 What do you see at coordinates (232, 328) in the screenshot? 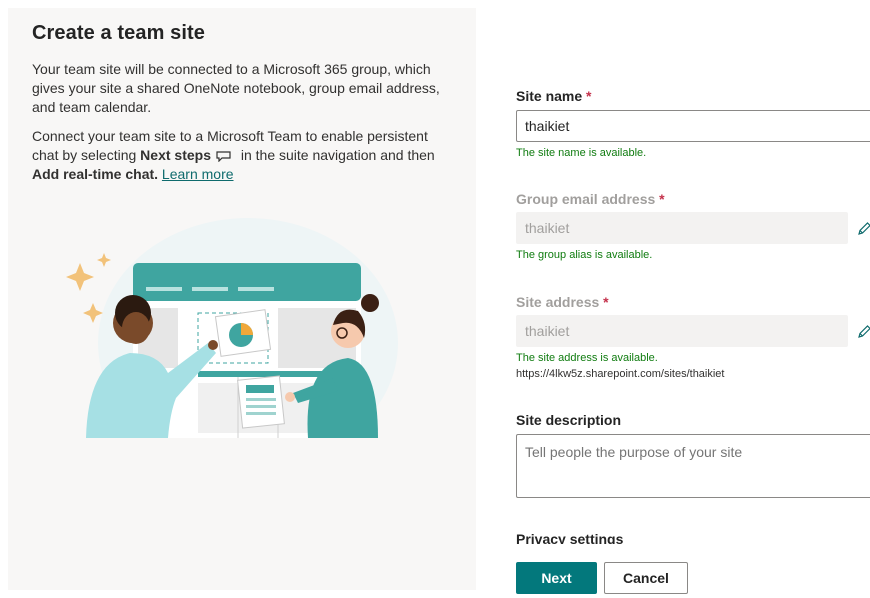
I see `team-site-illustration` at bounding box center [232, 328].